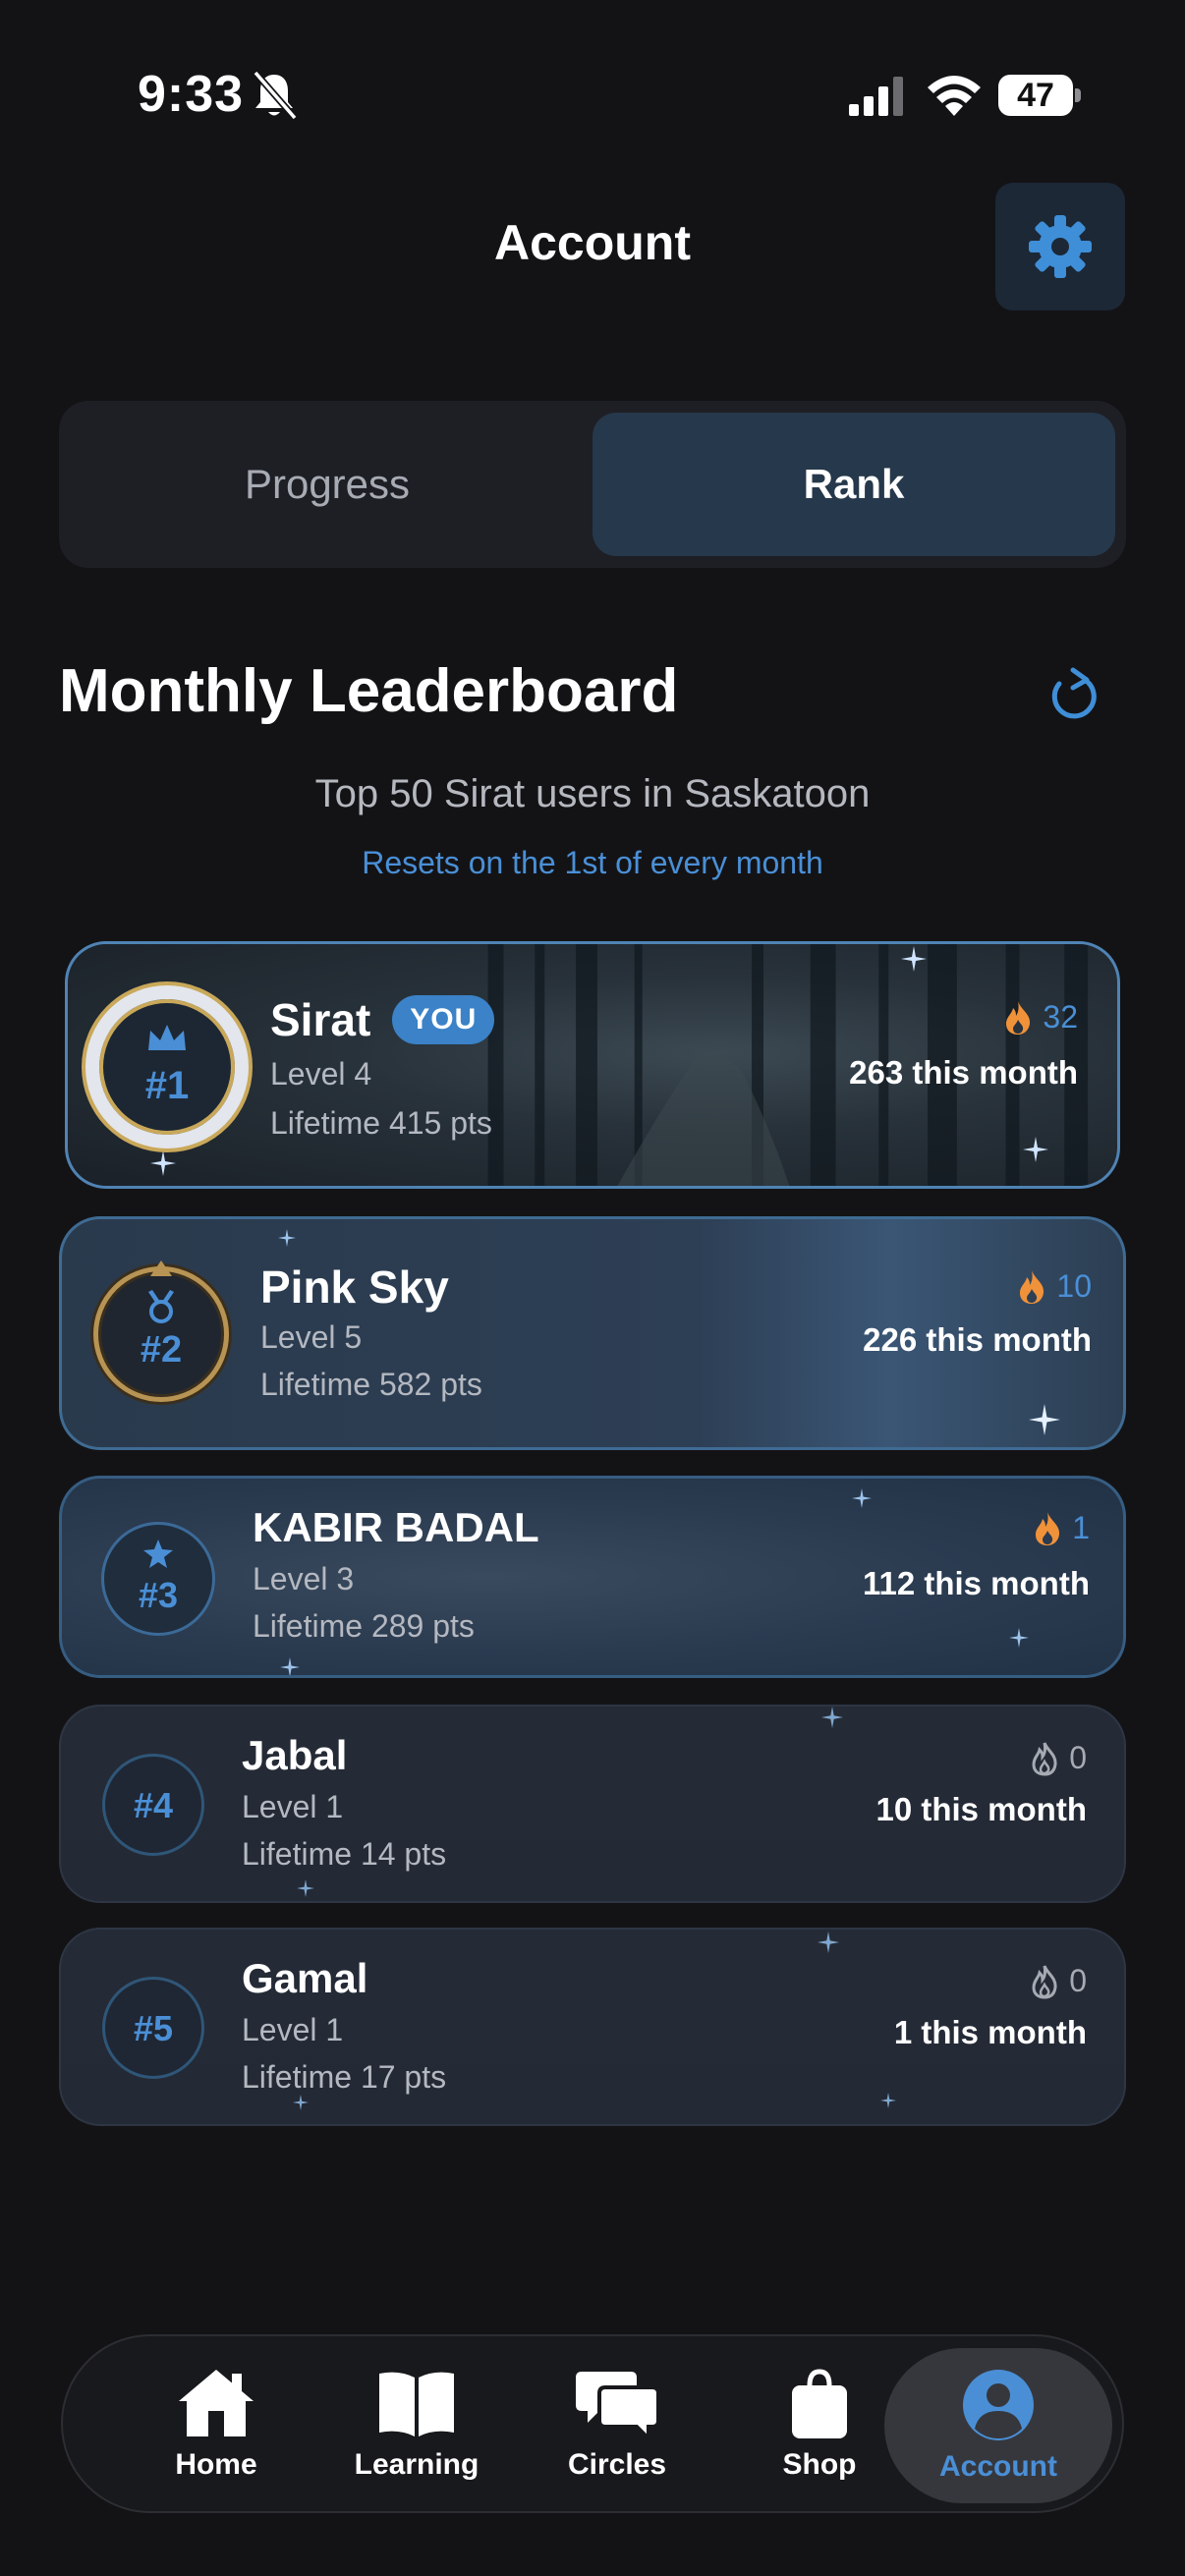 The image size is (1185, 2576). I want to click on crest-icon, so click(161, 1268).